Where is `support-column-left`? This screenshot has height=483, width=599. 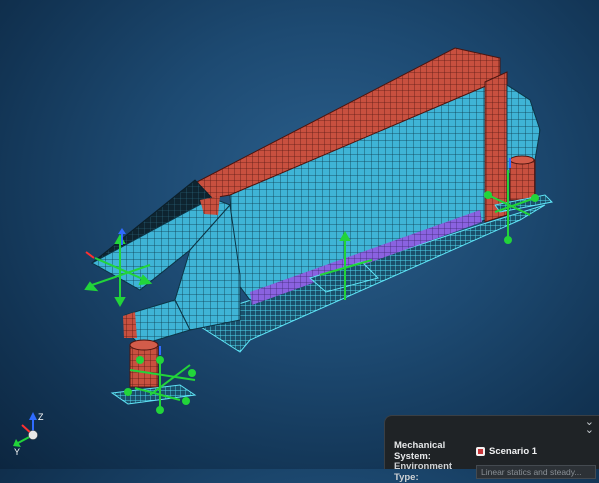
support-column-left is located at coordinates (153, 372).